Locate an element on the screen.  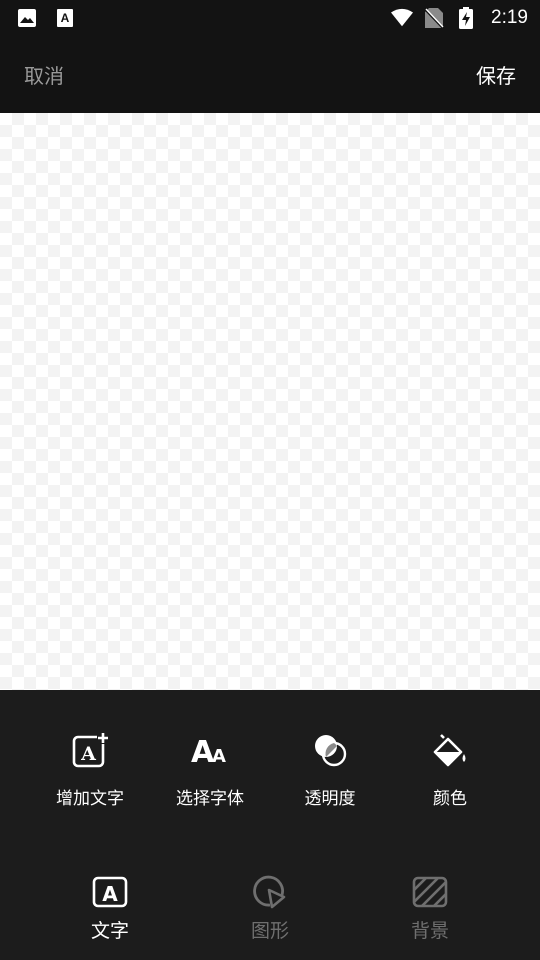
clock: 2:19 is located at coordinates (509, 17).